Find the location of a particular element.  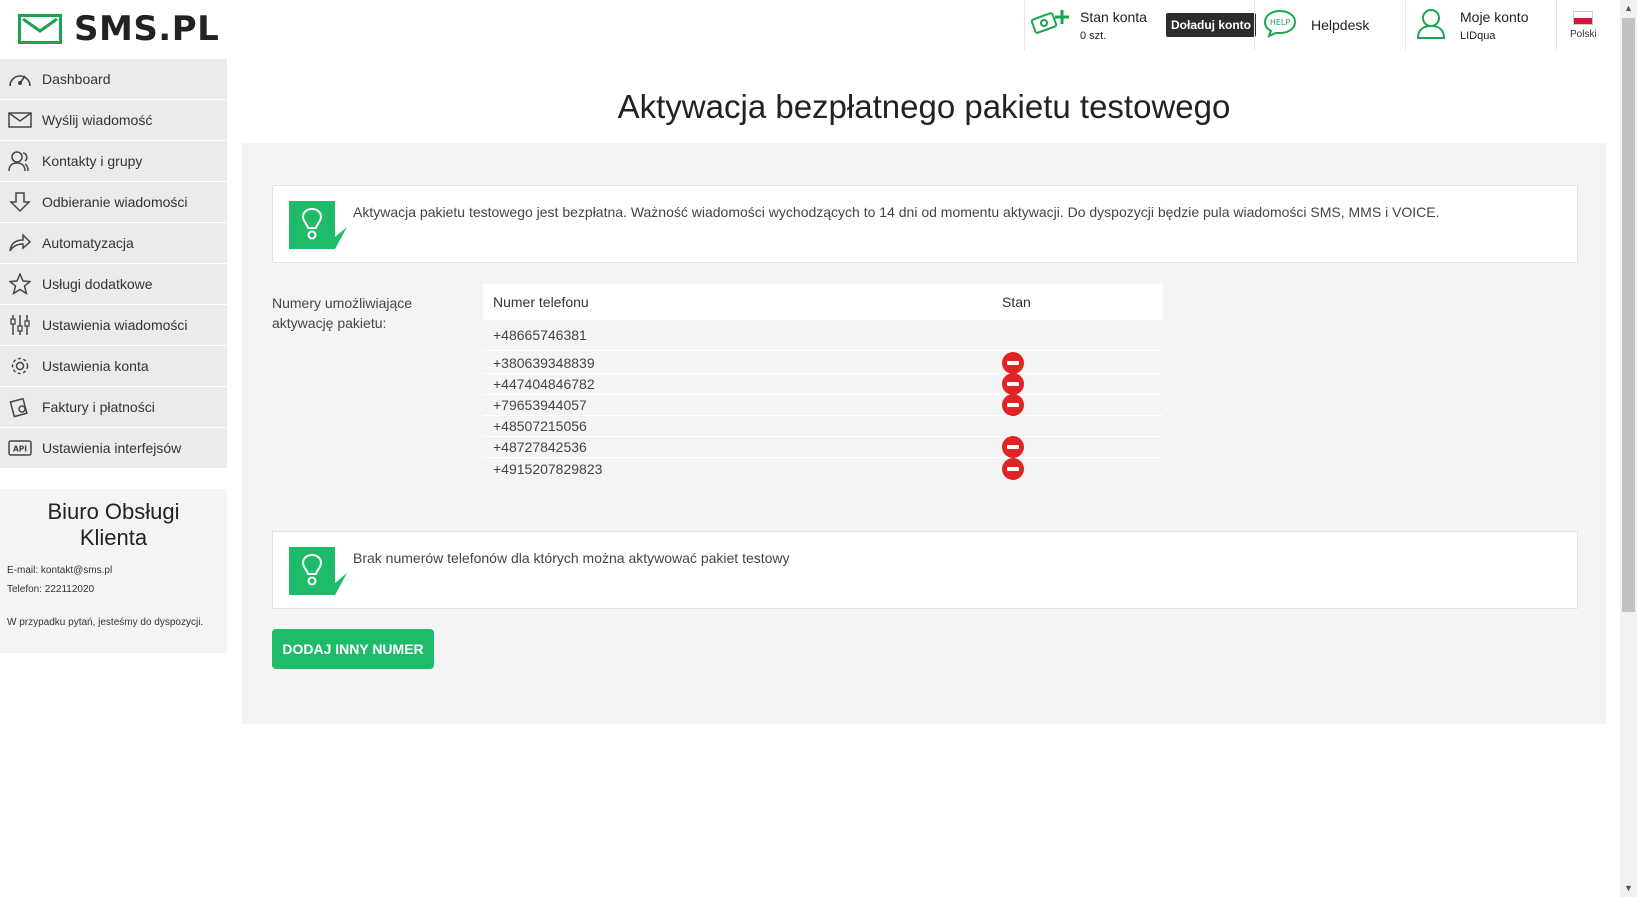

my-account-user: LIDqua is located at coordinates (1478, 35).